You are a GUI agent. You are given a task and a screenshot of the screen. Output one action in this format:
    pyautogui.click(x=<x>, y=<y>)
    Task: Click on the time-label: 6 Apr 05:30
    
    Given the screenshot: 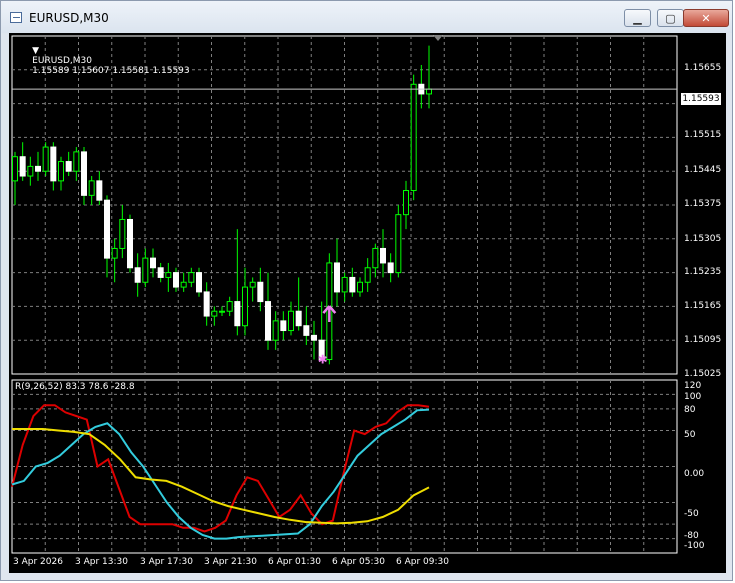 What is the action you would take?
    pyautogui.click(x=358, y=562)
    